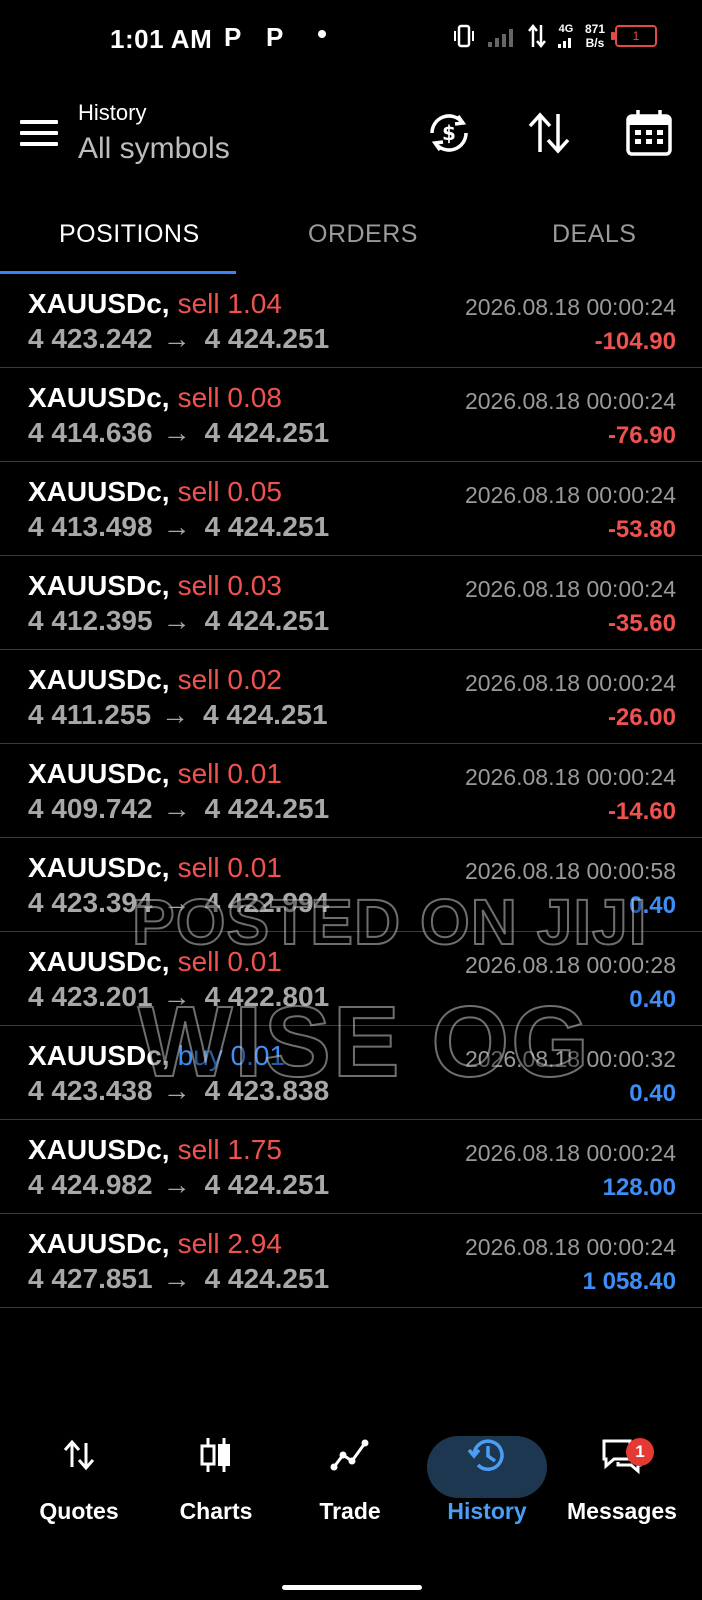  What do you see at coordinates (229, 397) in the screenshot?
I see `trade-side: sell 0.08` at bounding box center [229, 397].